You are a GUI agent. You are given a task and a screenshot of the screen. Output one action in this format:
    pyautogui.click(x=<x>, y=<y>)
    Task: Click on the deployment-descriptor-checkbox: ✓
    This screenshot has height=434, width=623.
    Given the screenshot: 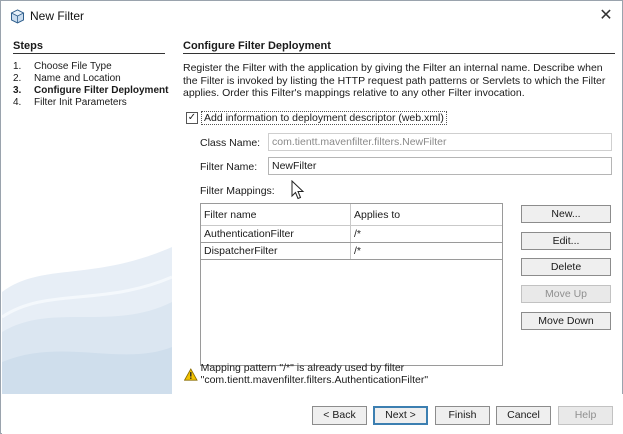 What is the action you would take?
    pyautogui.click(x=192, y=118)
    